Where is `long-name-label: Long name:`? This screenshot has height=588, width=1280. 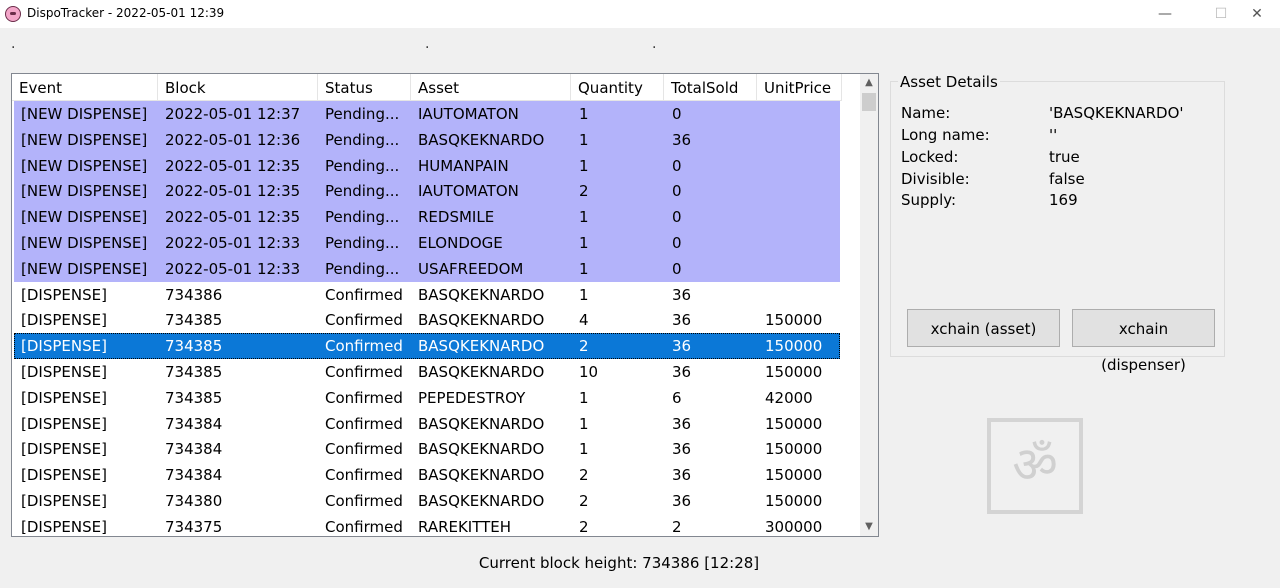 long-name-label: Long name: is located at coordinates (945, 135).